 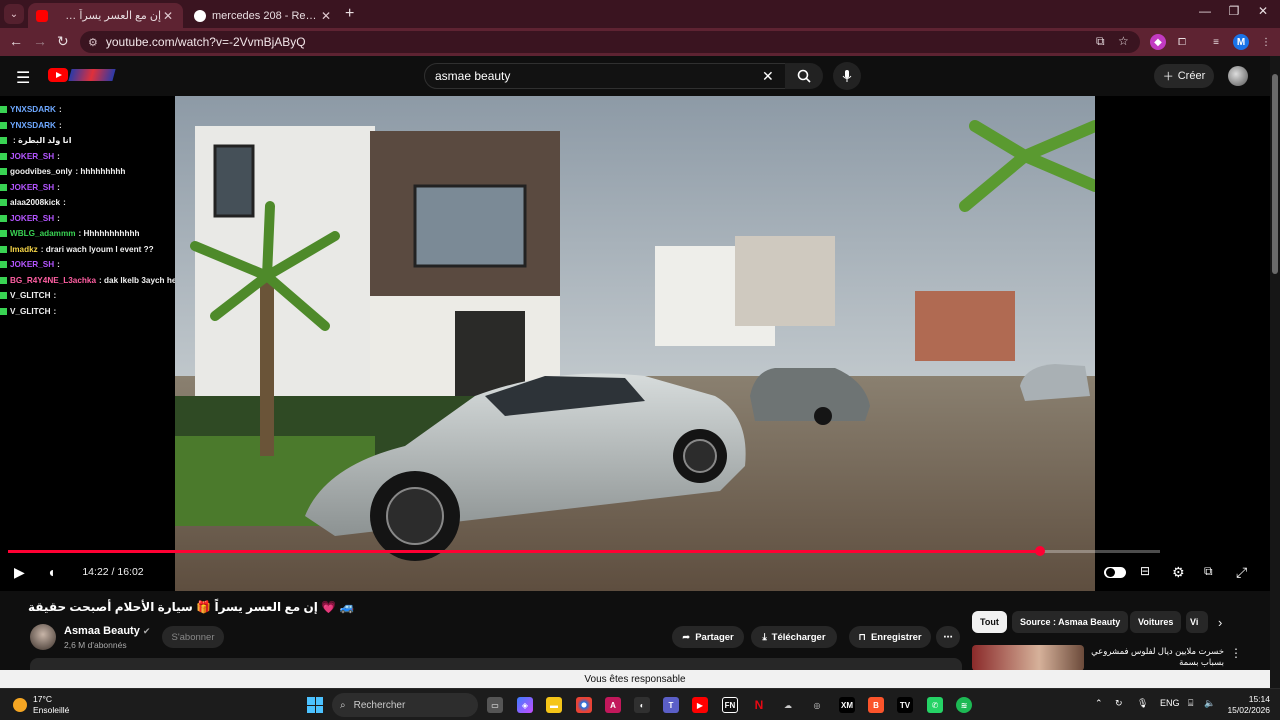 I want to click on app-icon: ◎, so click(x=817, y=705).